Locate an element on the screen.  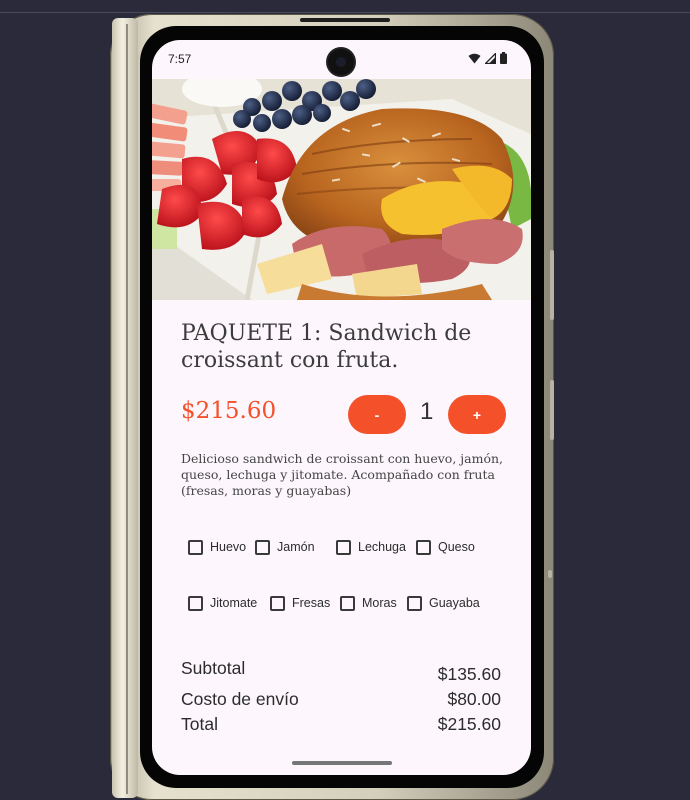
product-price: $215.60 is located at coordinates (229, 411).